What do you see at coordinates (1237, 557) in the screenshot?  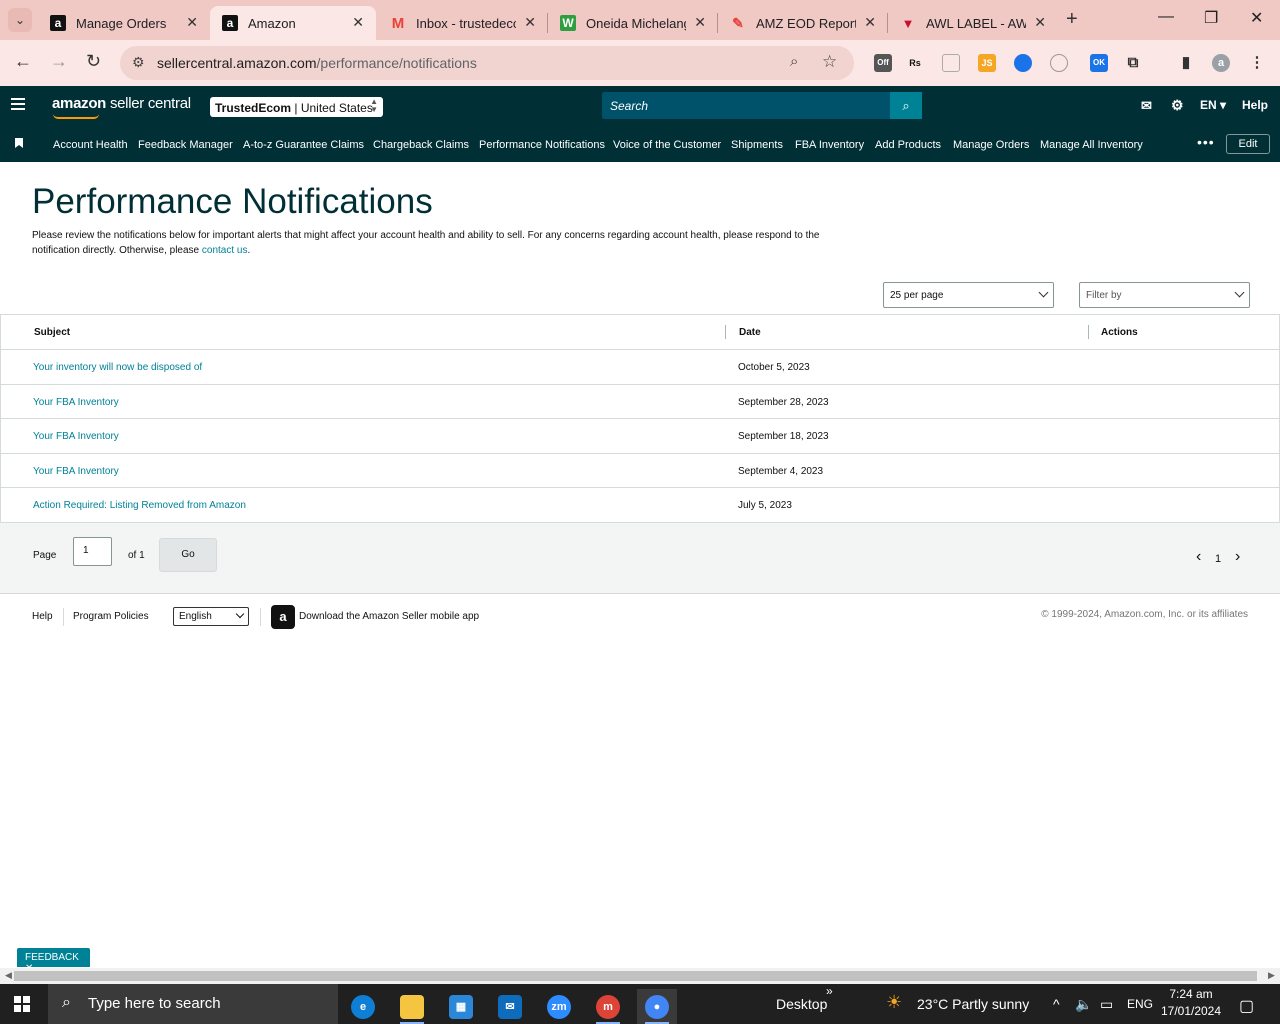 I see `chevron-right-icon: ›` at bounding box center [1237, 557].